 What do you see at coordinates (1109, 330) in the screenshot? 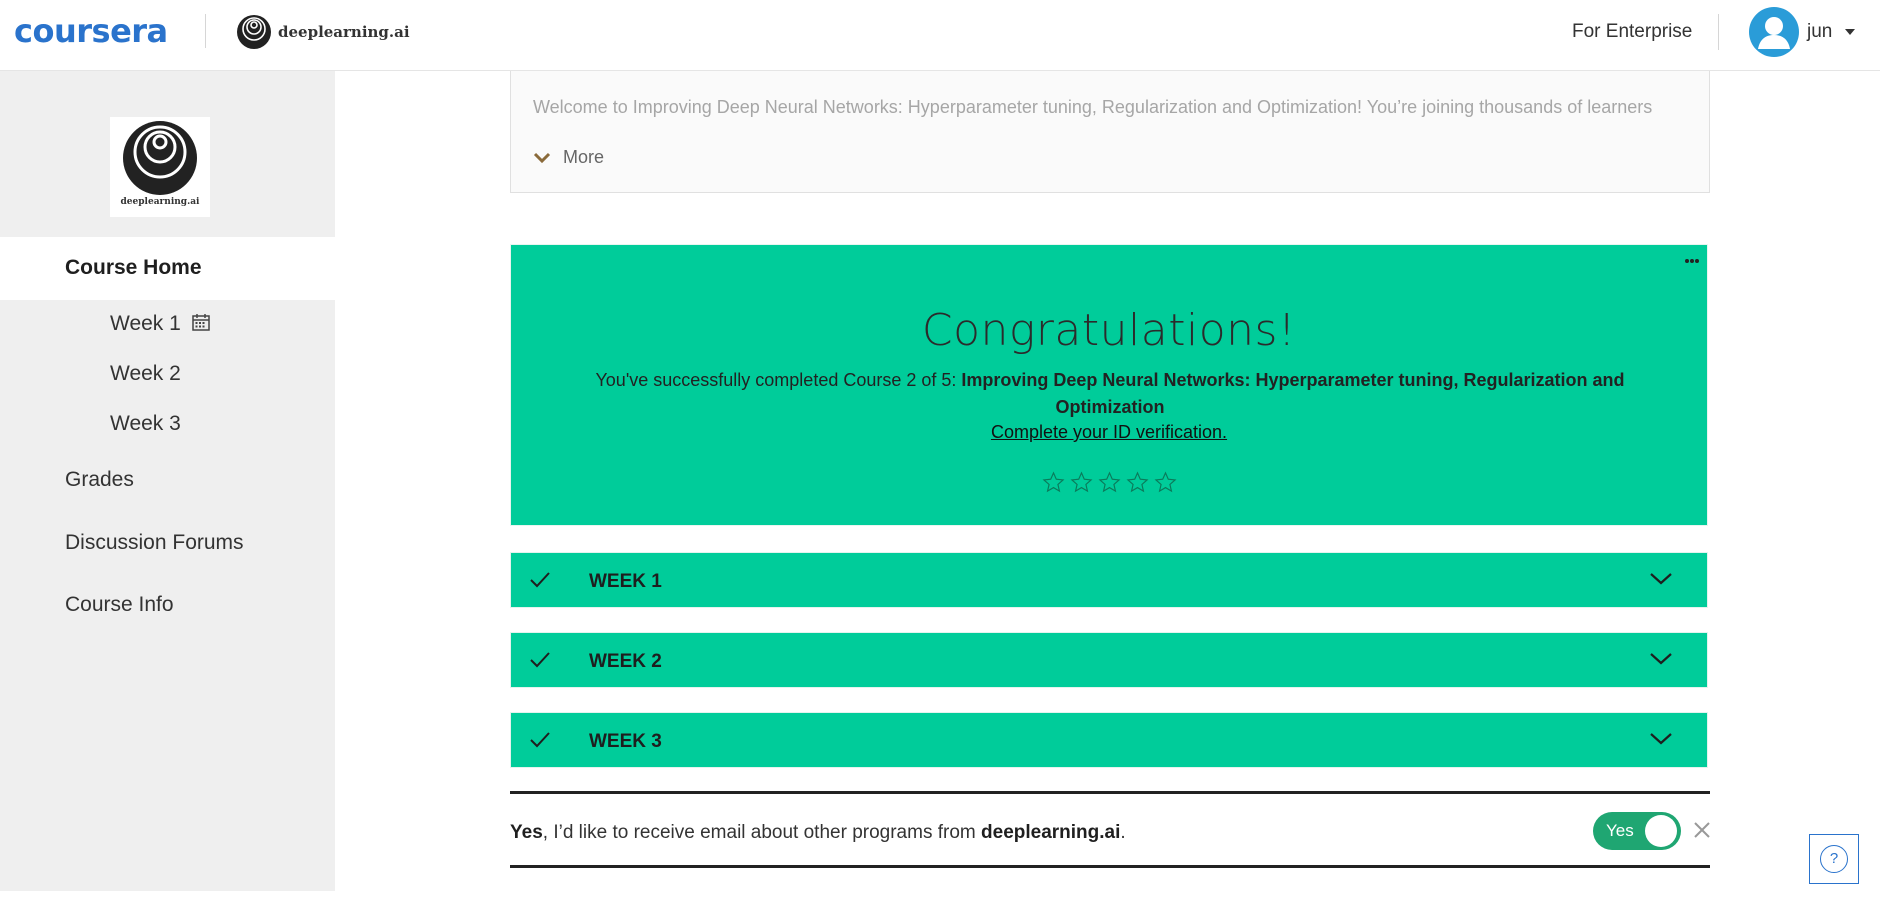
I see `congrats-title: Congratulations!` at bounding box center [1109, 330].